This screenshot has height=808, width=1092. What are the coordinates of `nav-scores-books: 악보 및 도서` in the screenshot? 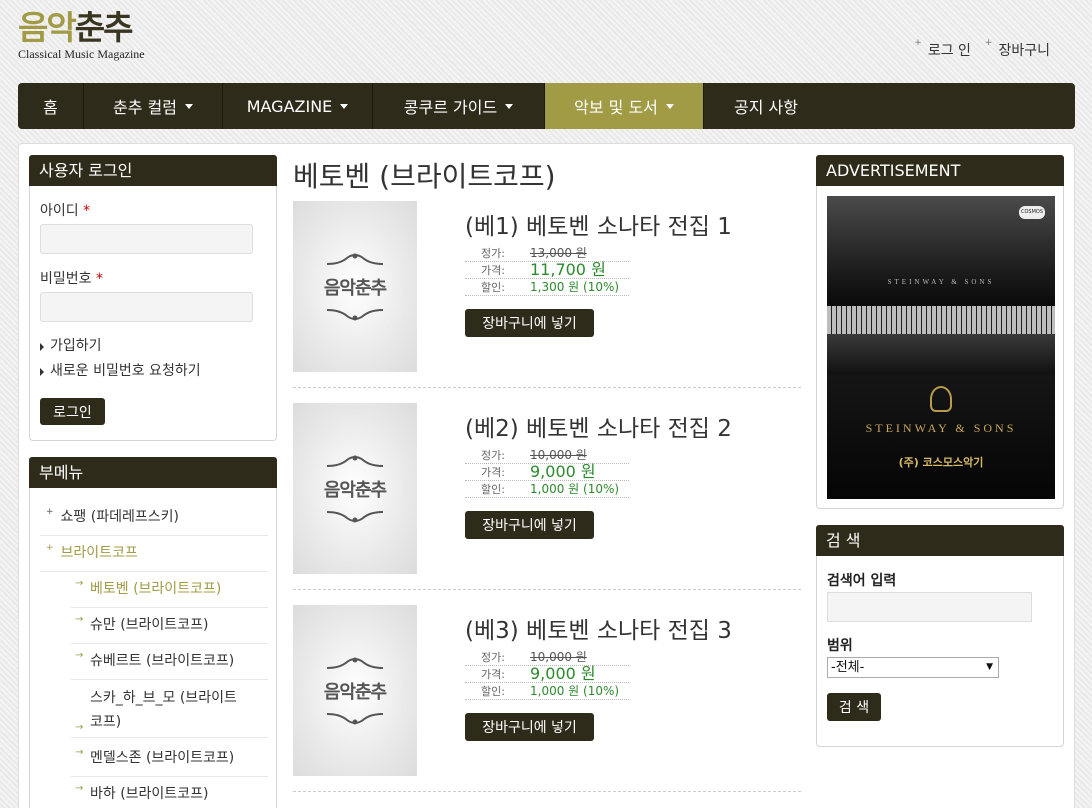 It's located at (624, 106).